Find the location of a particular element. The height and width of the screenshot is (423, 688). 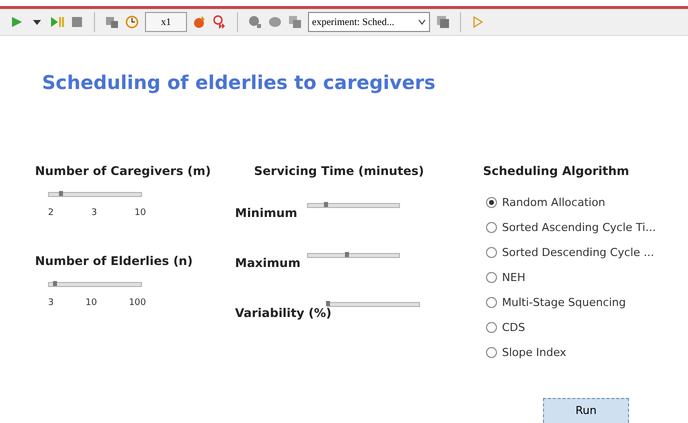

radio-option: CDS is located at coordinates (587, 327).